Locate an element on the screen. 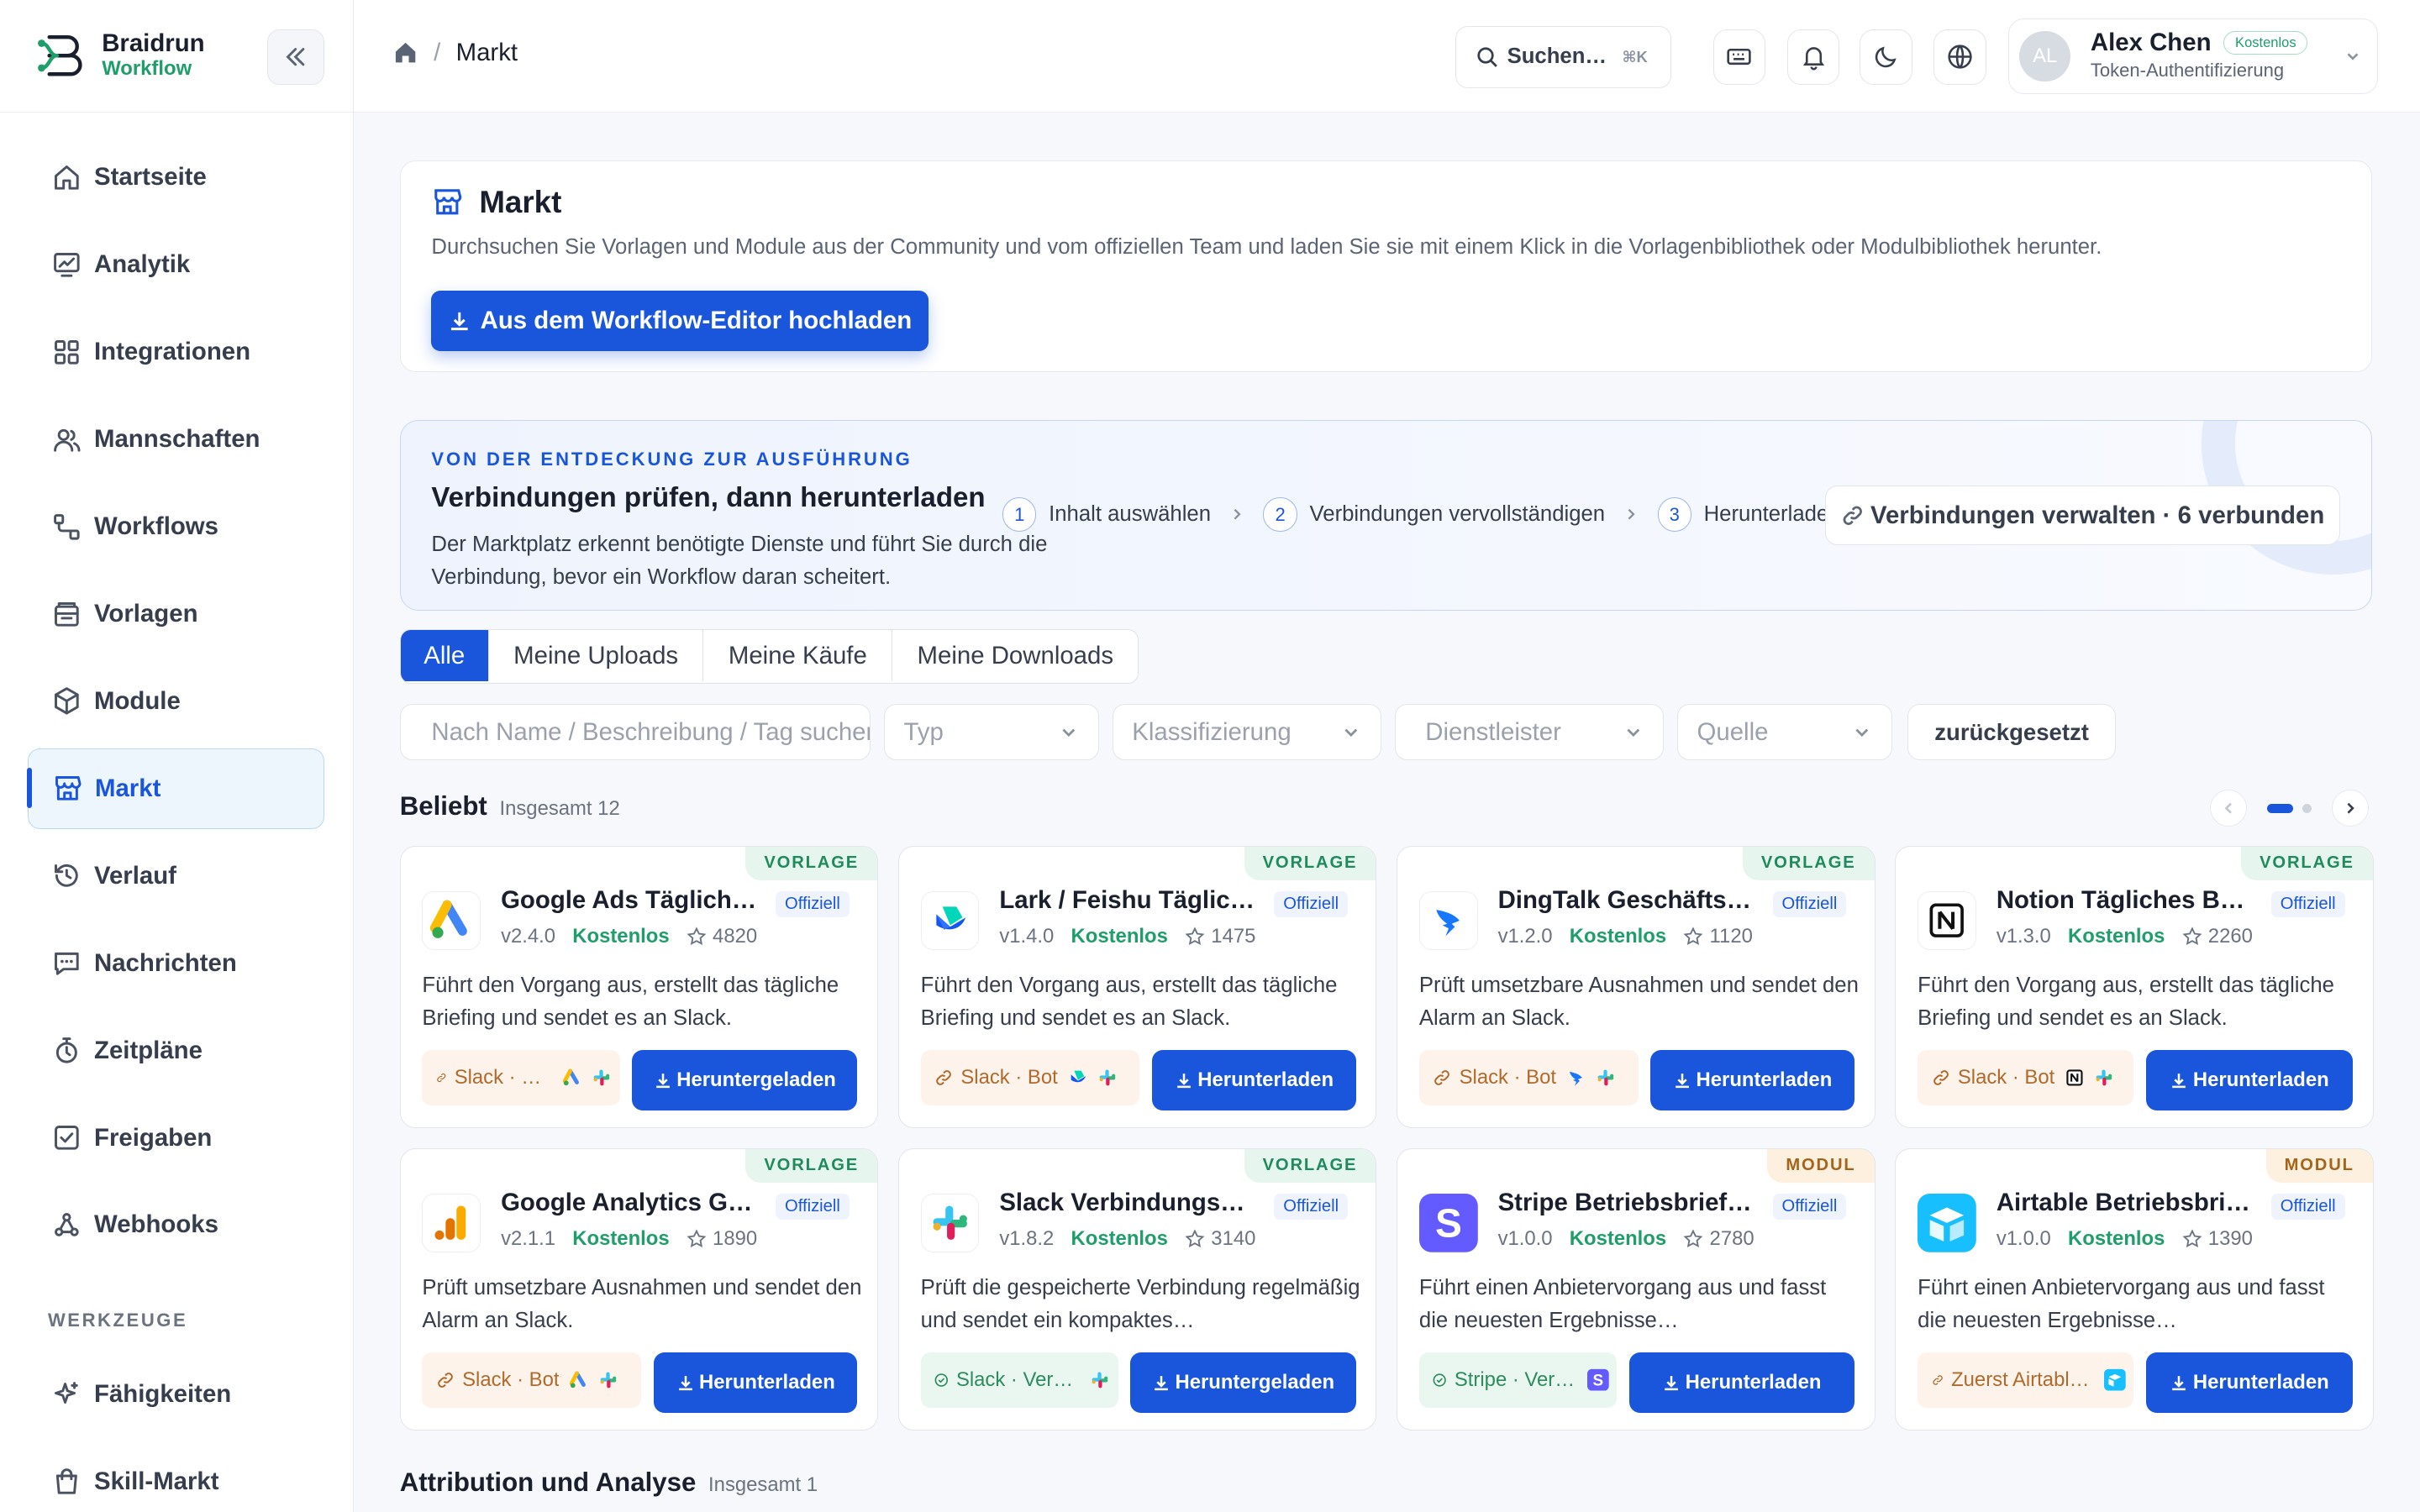  sidebar-item-template: Vorlagen is located at coordinates (176, 614).